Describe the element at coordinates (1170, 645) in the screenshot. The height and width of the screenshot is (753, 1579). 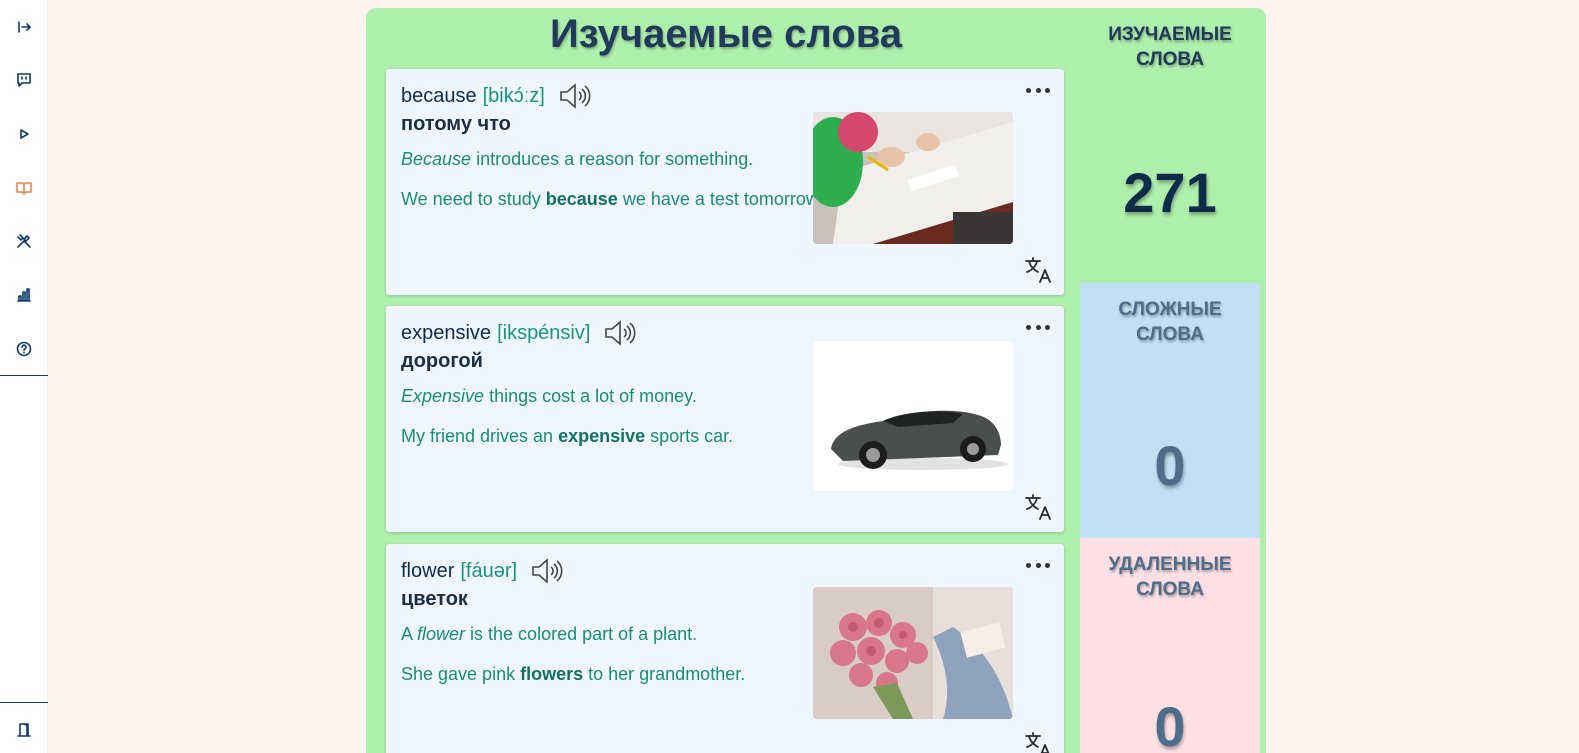
I see `stat-deleted: УДАЛЕННЫЕ СЛОВА 0` at that location.